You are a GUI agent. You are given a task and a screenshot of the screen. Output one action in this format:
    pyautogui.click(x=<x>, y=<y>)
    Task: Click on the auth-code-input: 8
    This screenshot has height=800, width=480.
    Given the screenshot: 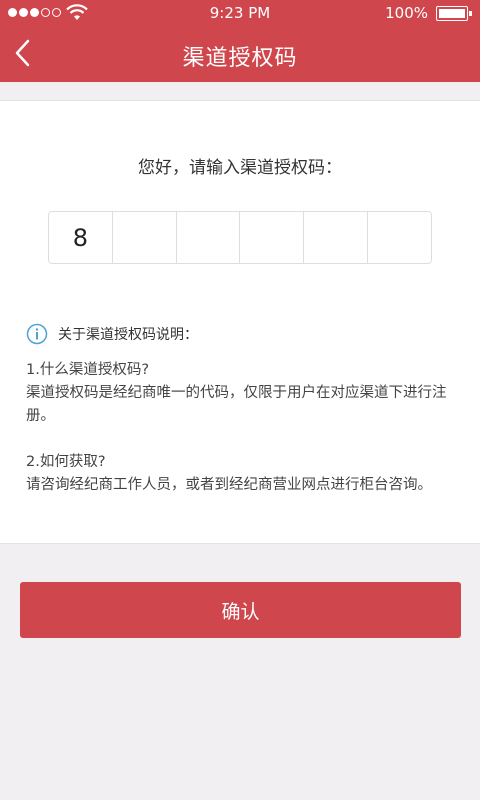 What is the action you would take?
    pyautogui.click(x=240, y=237)
    